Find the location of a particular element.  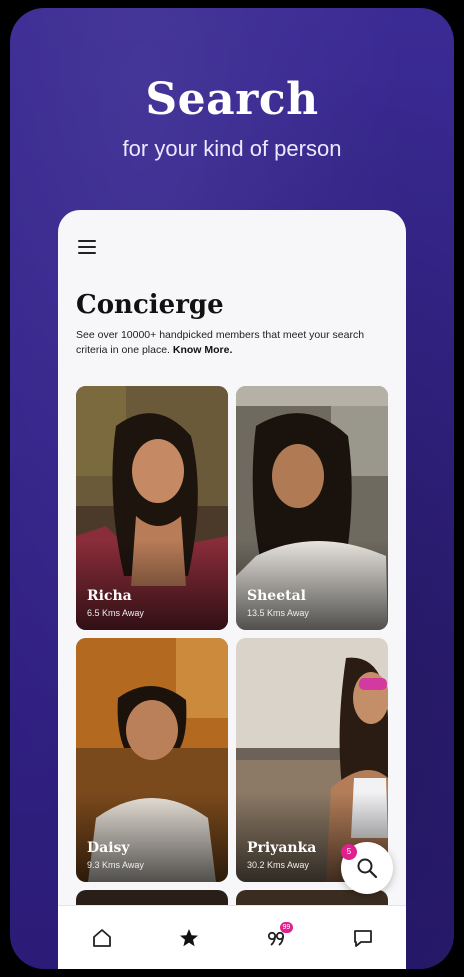

profile-name: Sheetal is located at coordinates (276, 596).